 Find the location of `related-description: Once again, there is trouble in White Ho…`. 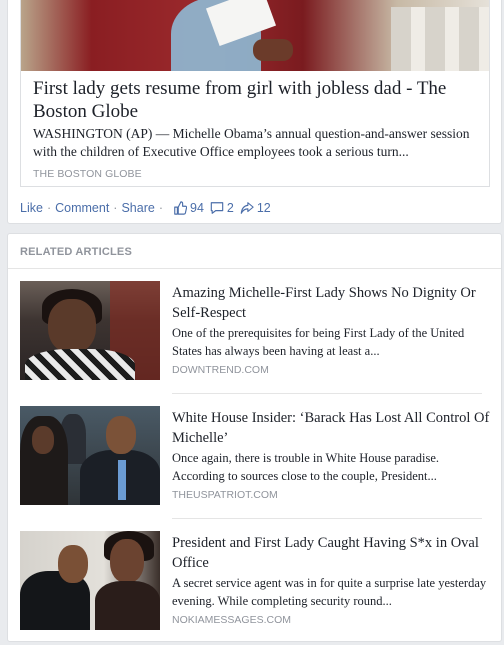

related-description: Once again, there is trouble in White Ho… is located at coordinates (306, 467).